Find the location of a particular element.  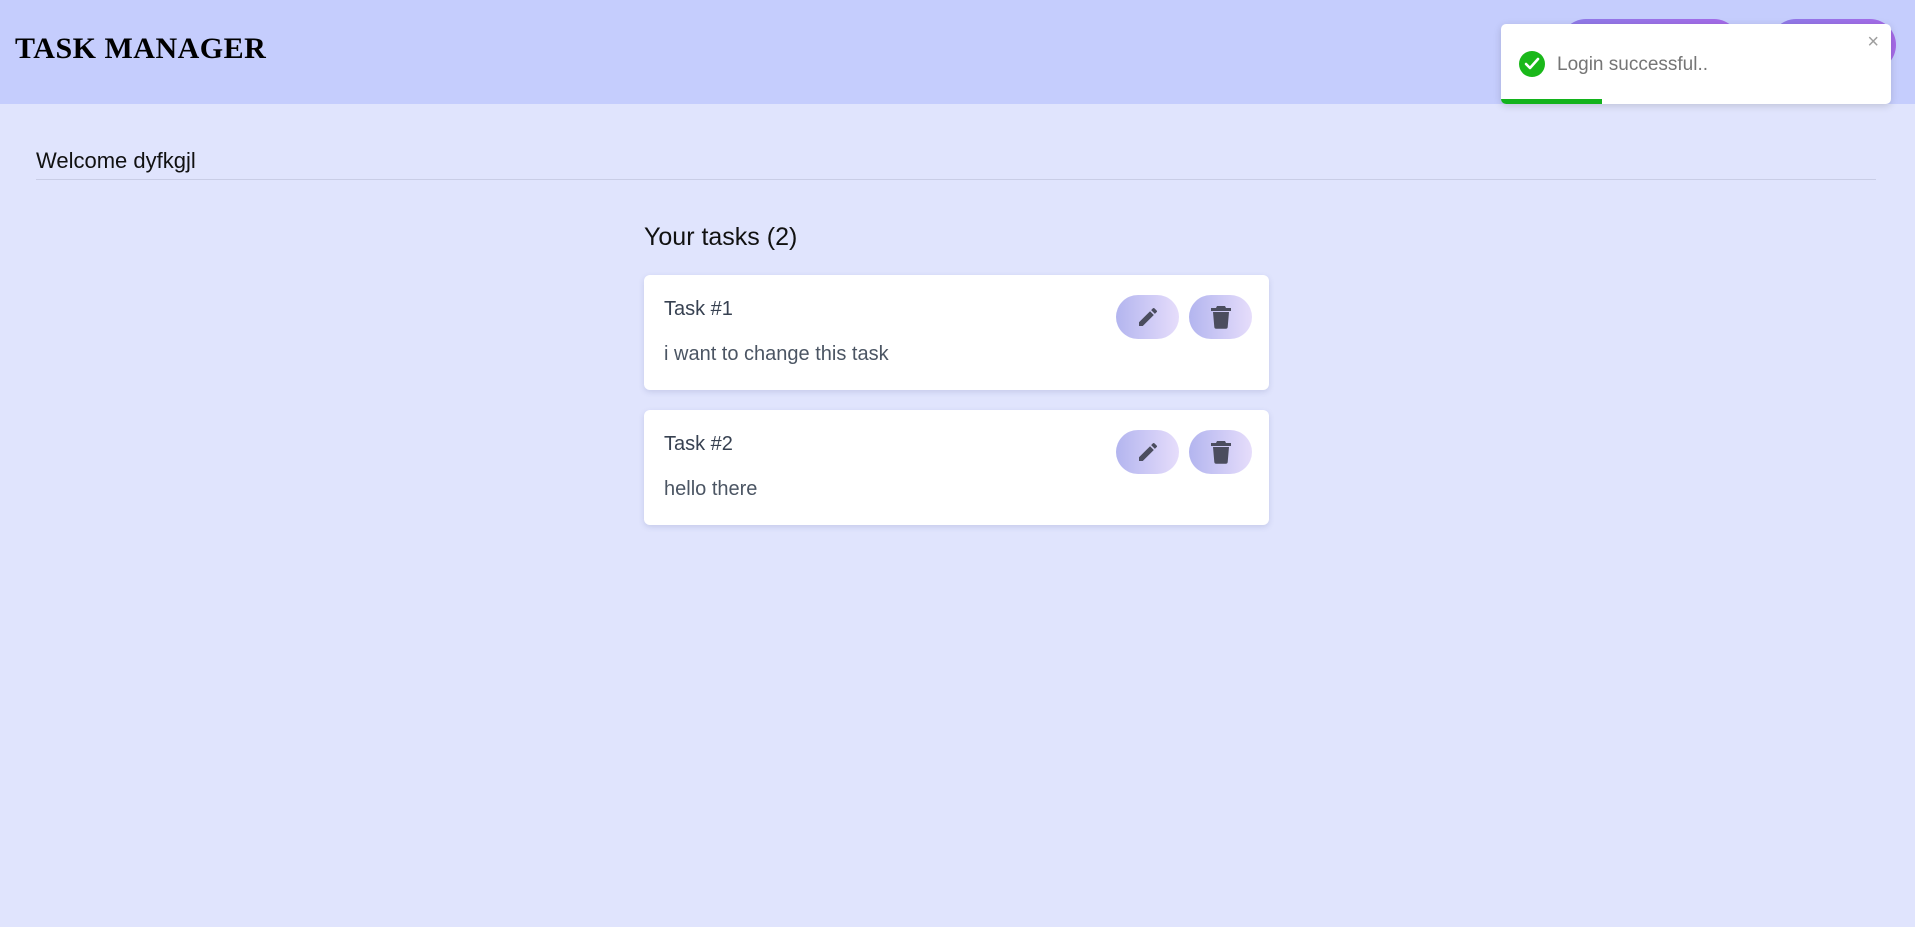

toast-notification: Login successful.. × is located at coordinates (1696, 64).